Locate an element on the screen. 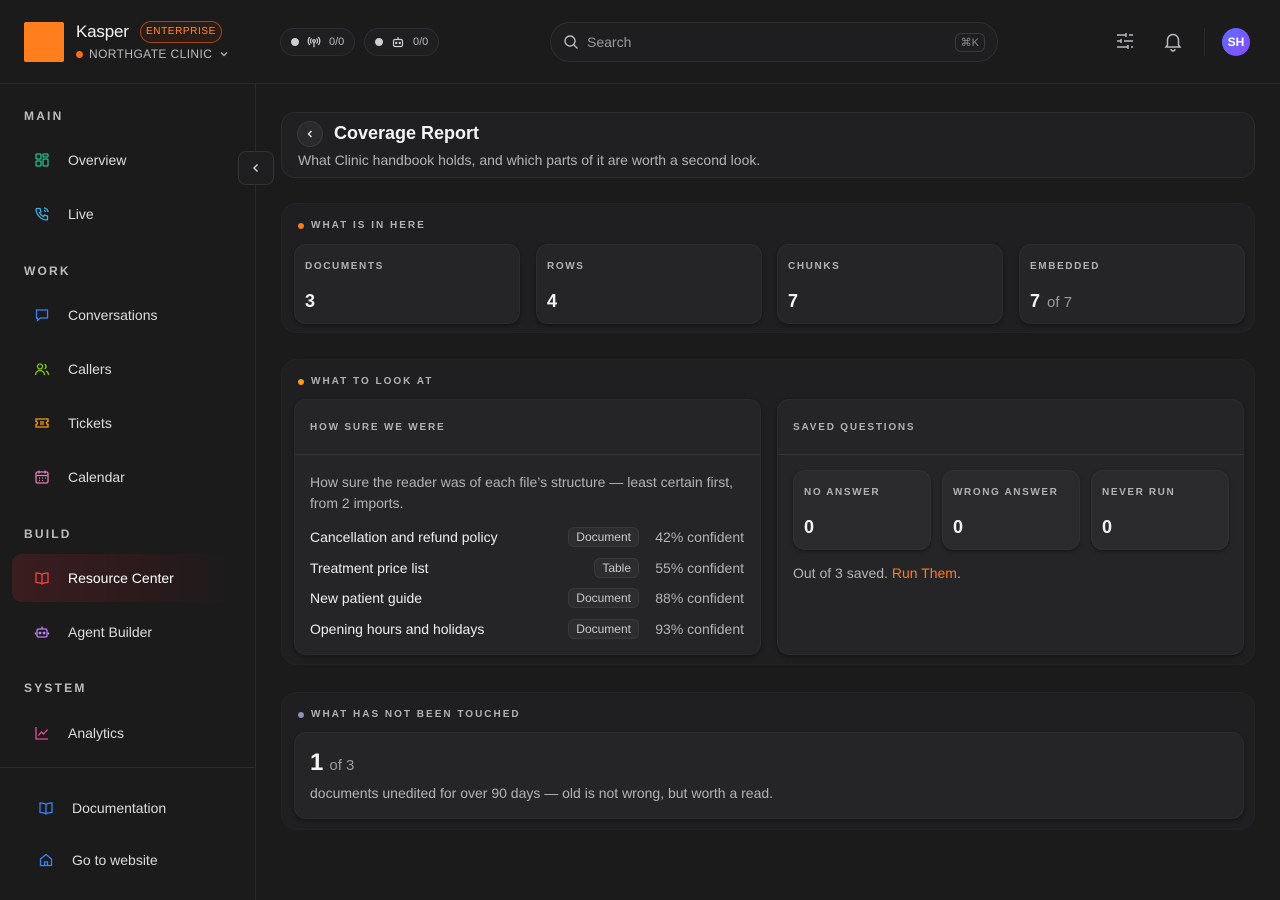 The width and height of the screenshot is (1280, 900). section-heading: WHAT IS IN HERE is located at coordinates (362, 225).